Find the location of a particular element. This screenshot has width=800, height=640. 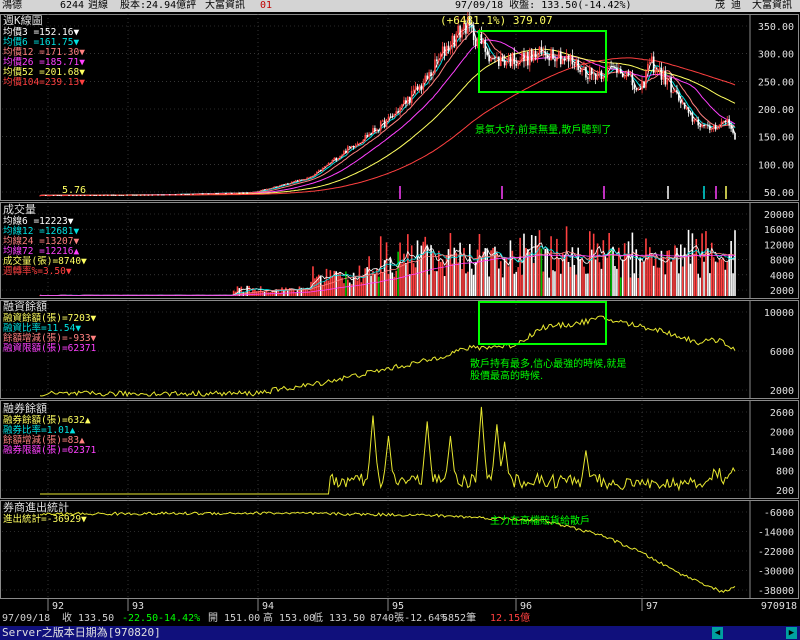

margin-balance-line is located at coordinates (387, 356).